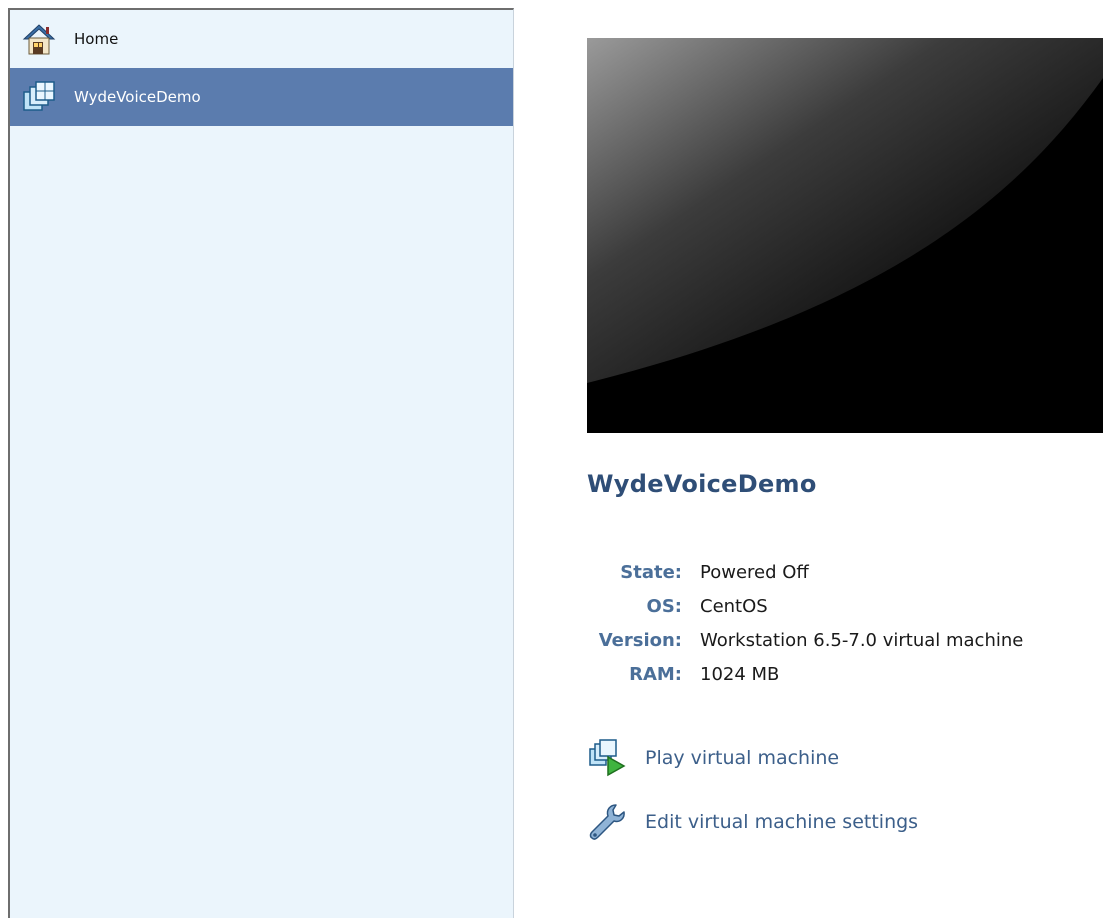  I want to click on play-vm-icon, so click(607, 758).